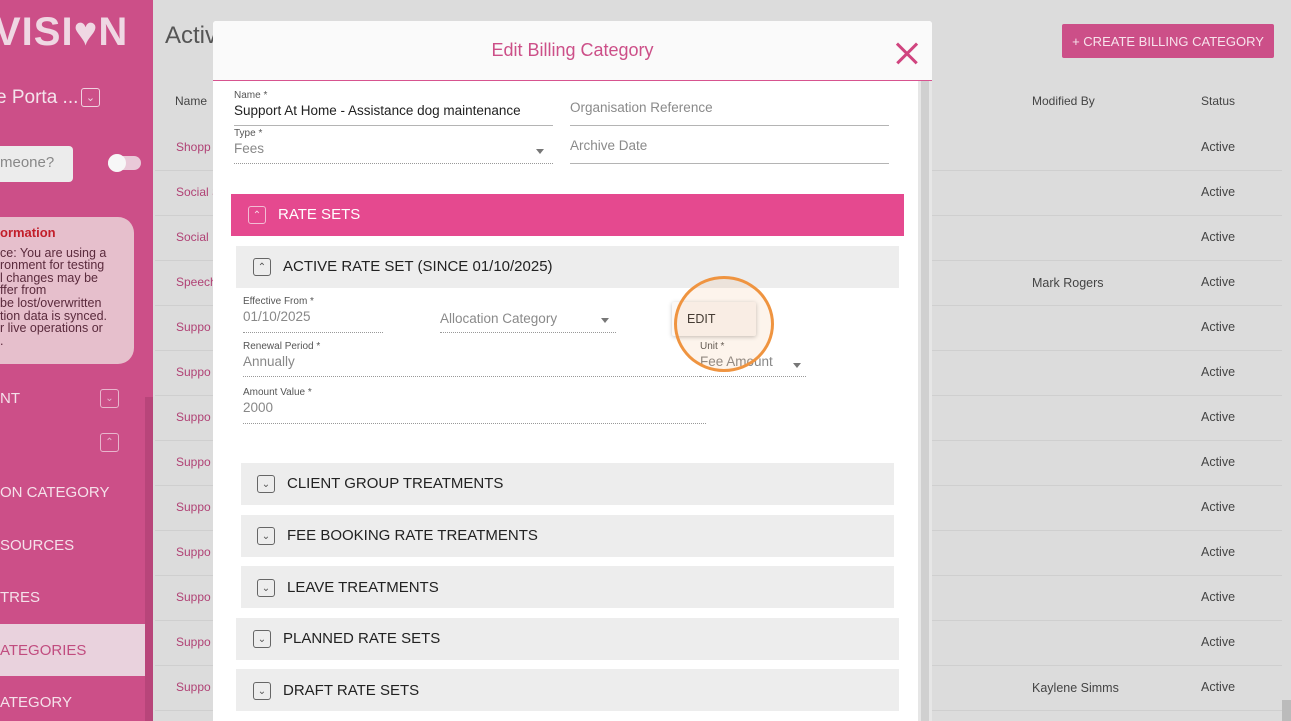  I want to click on sidebar-item-billing-categories: ATEGORIES, so click(72, 650).